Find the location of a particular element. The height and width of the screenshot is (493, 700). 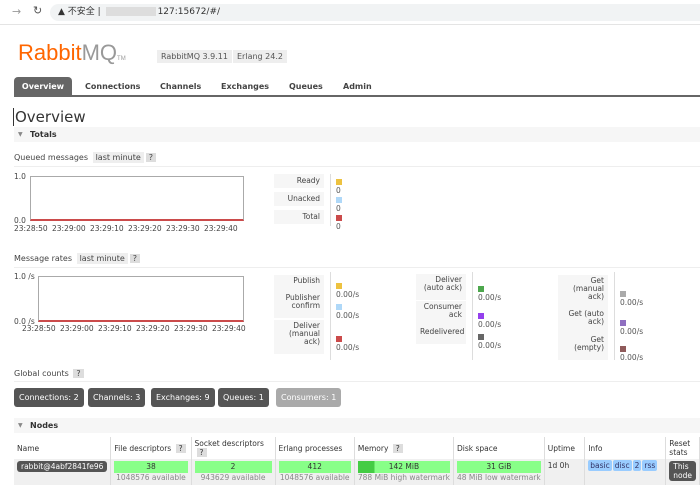

info-tag: disc is located at coordinates (622, 465).